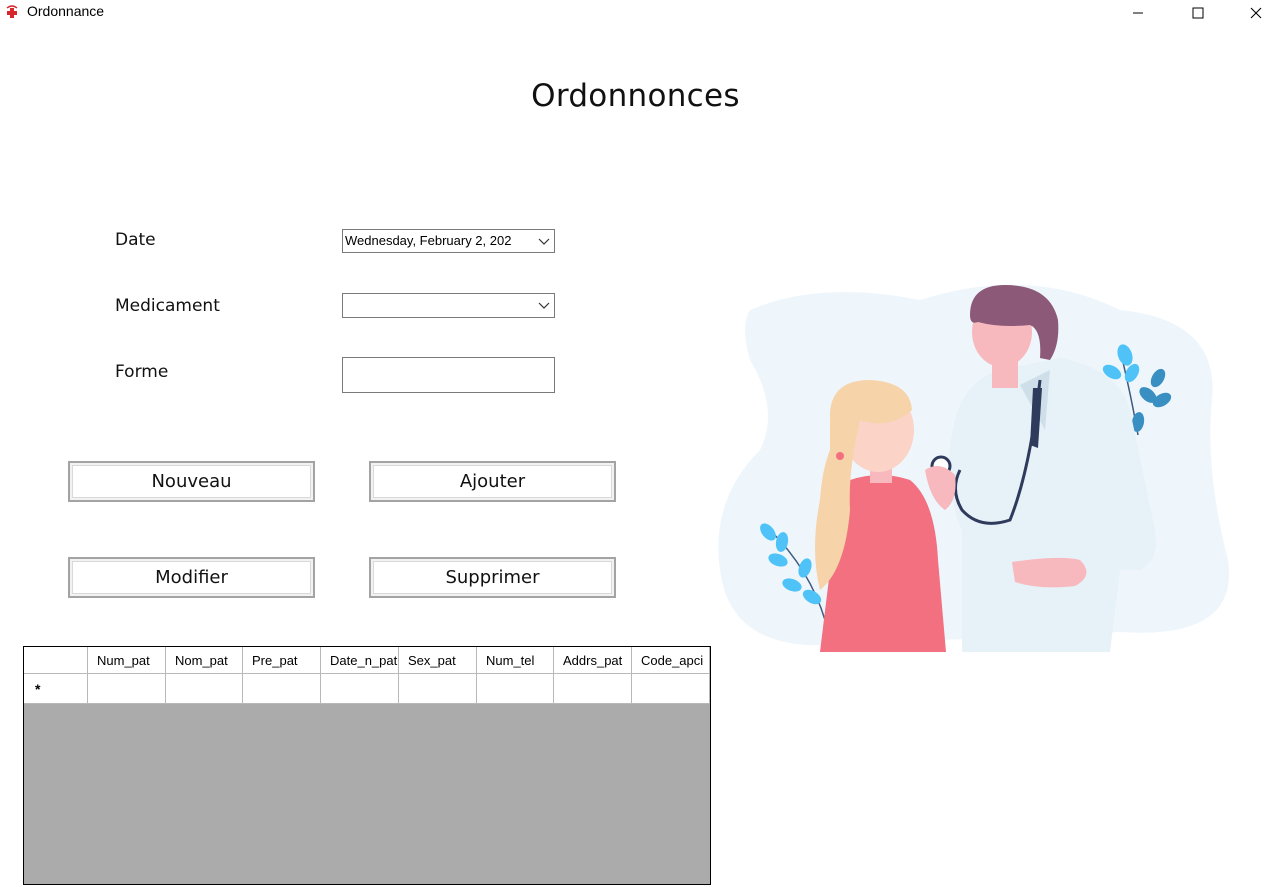 This screenshot has height=887, width=1271. I want to click on minimize-button, so click(1138, 12).